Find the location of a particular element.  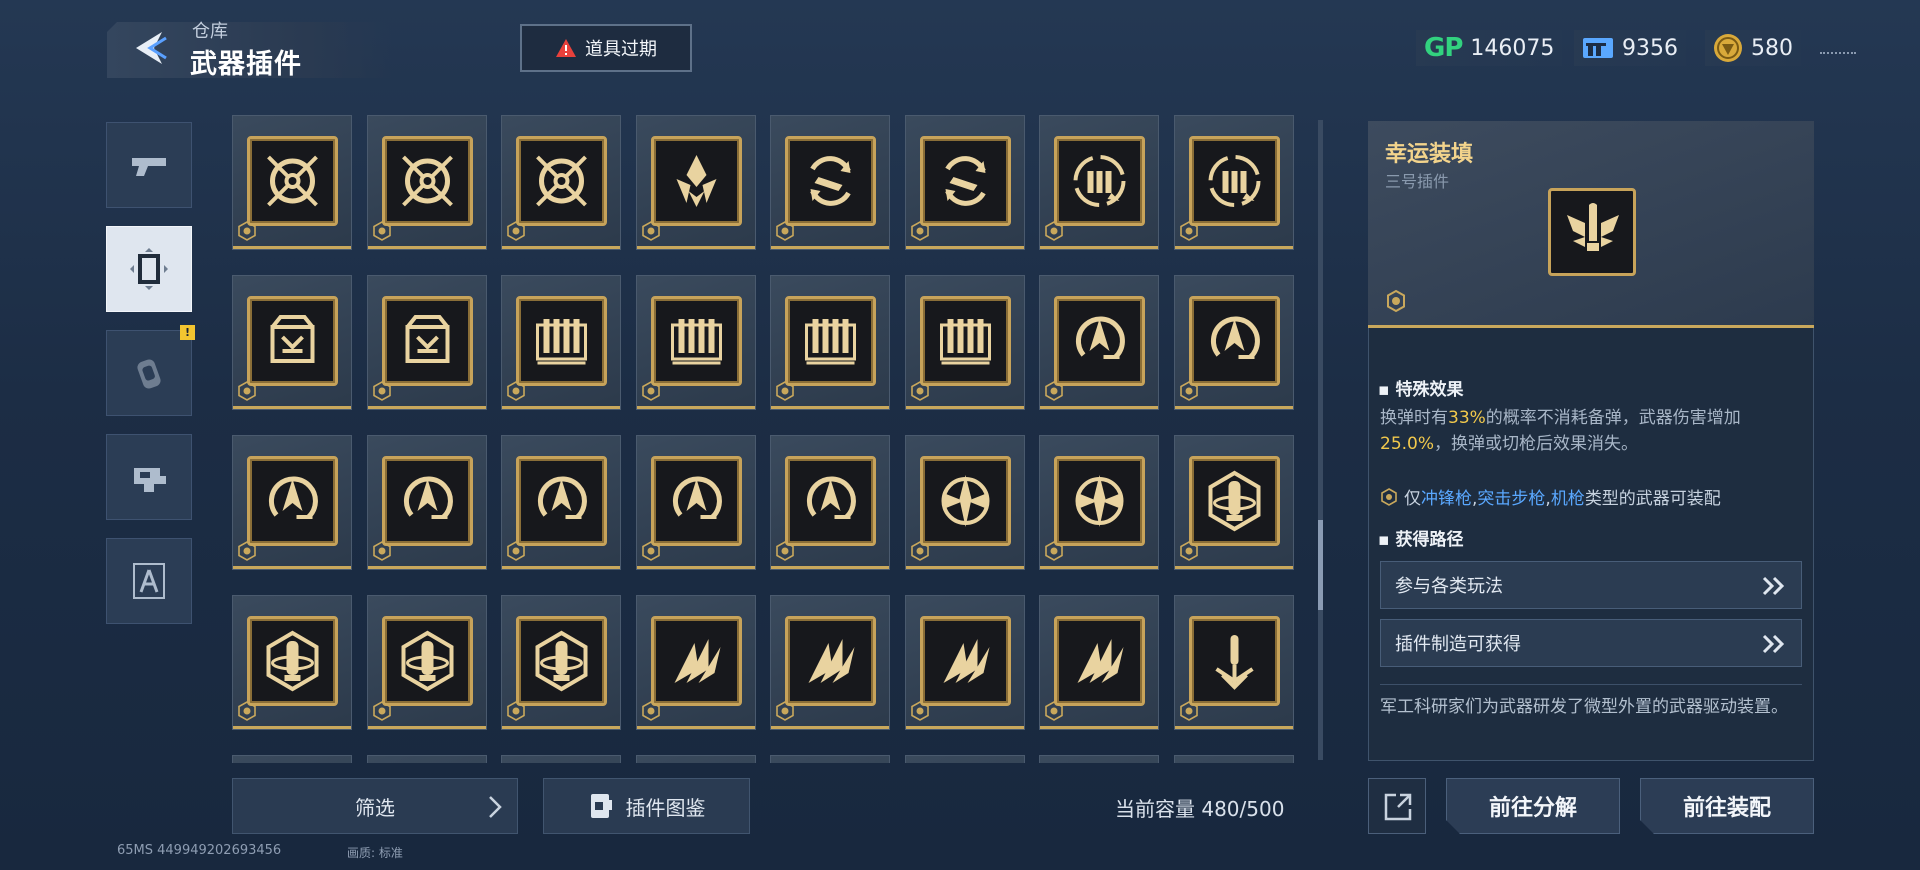

source-route-crafting: 插件制造可获得 is located at coordinates (1591, 643).